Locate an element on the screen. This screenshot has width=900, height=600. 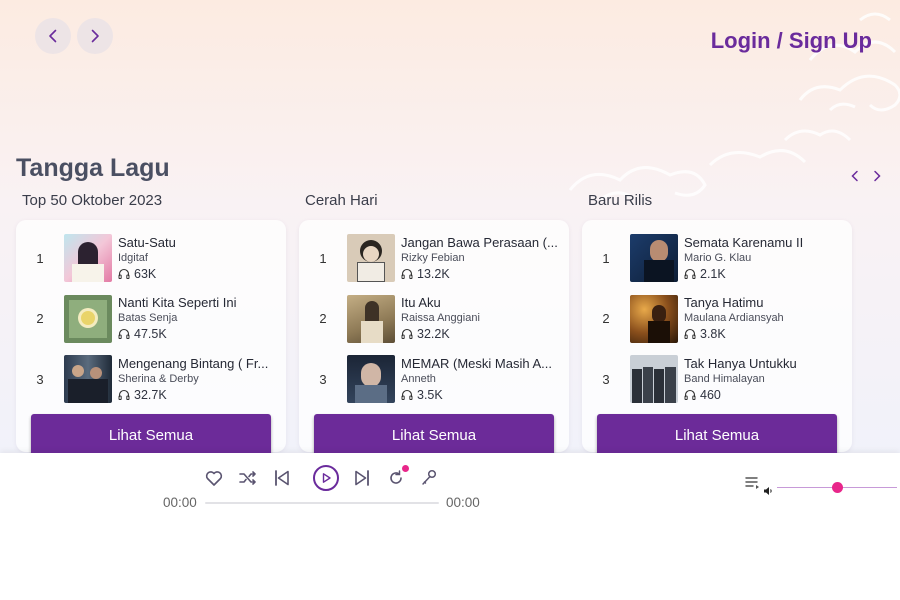
track-row: 1 Semata Karenamu II Mario G. Klau 2.1K is located at coordinates (717, 258).